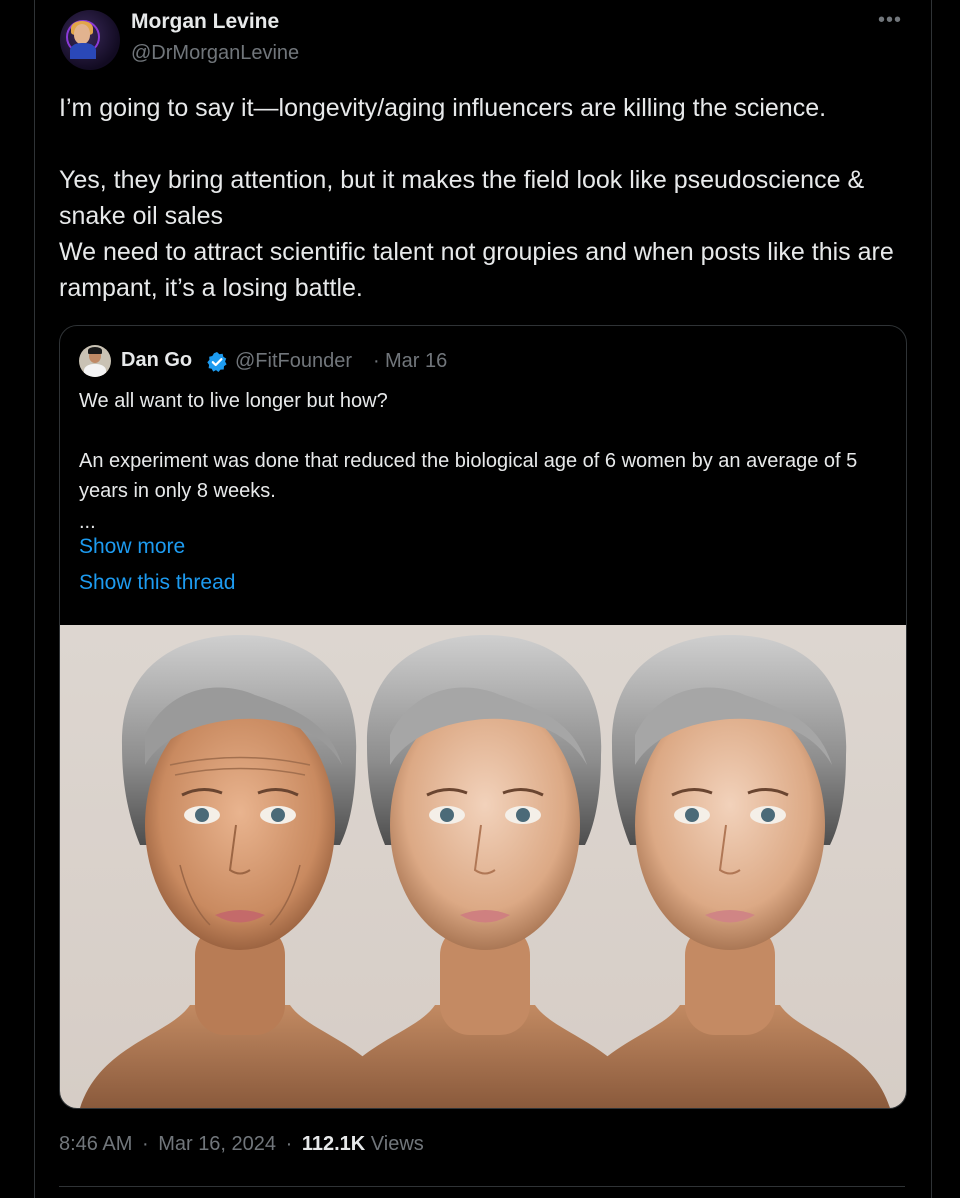  What do you see at coordinates (890, 20) in the screenshot?
I see `more-horizontal-icon: •••` at bounding box center [890, 20].